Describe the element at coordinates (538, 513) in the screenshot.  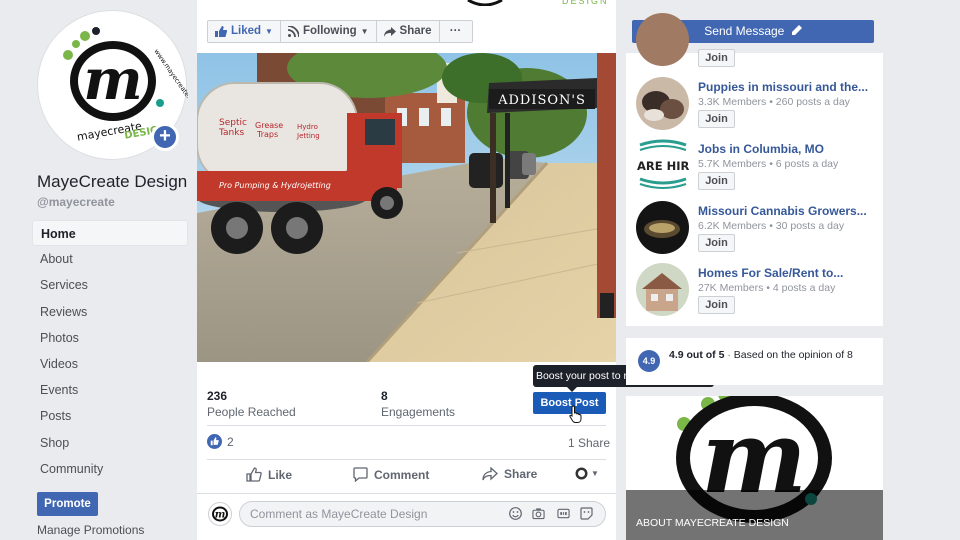
I see `camera-icon` at that location.